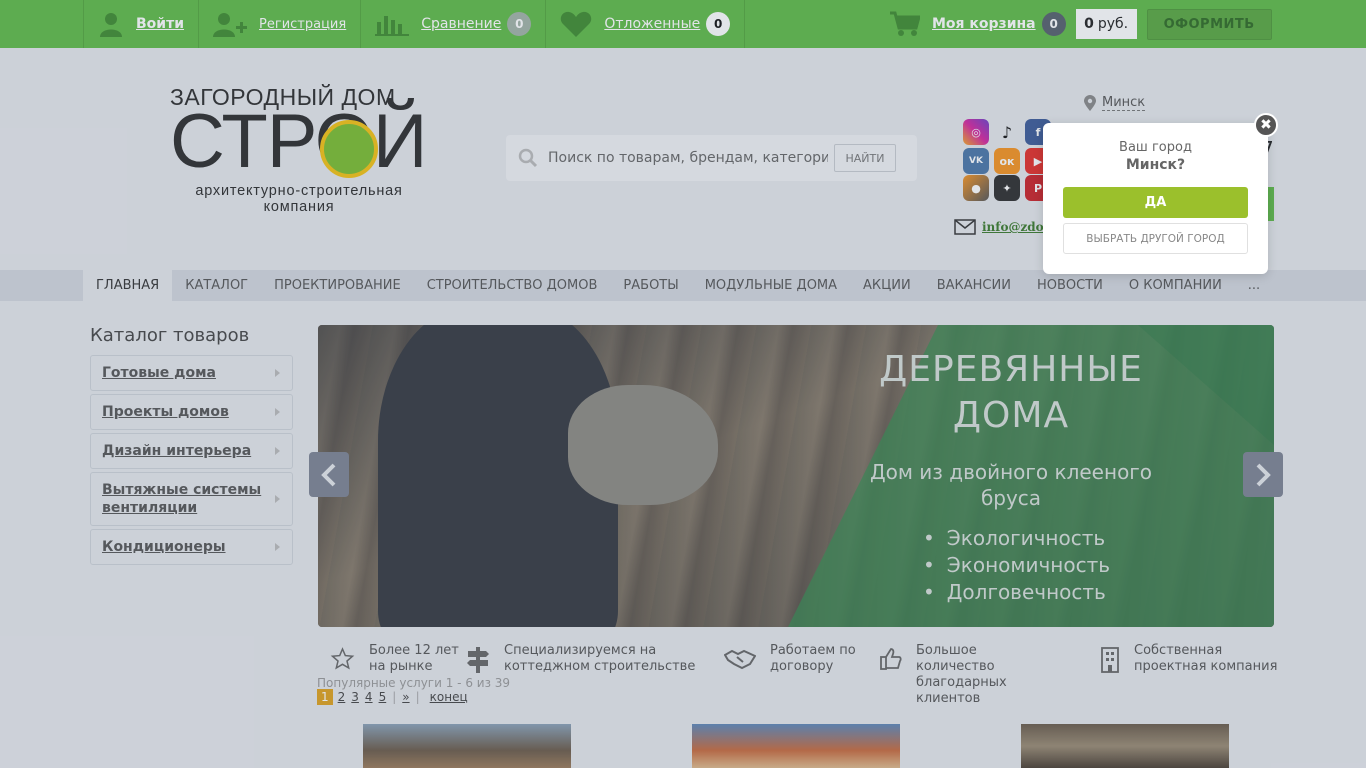  What do you see at coordinates (1007, 132) in the screenshot?
I see `tiktok-icon: ♪` at bounding box center [1007, 132].